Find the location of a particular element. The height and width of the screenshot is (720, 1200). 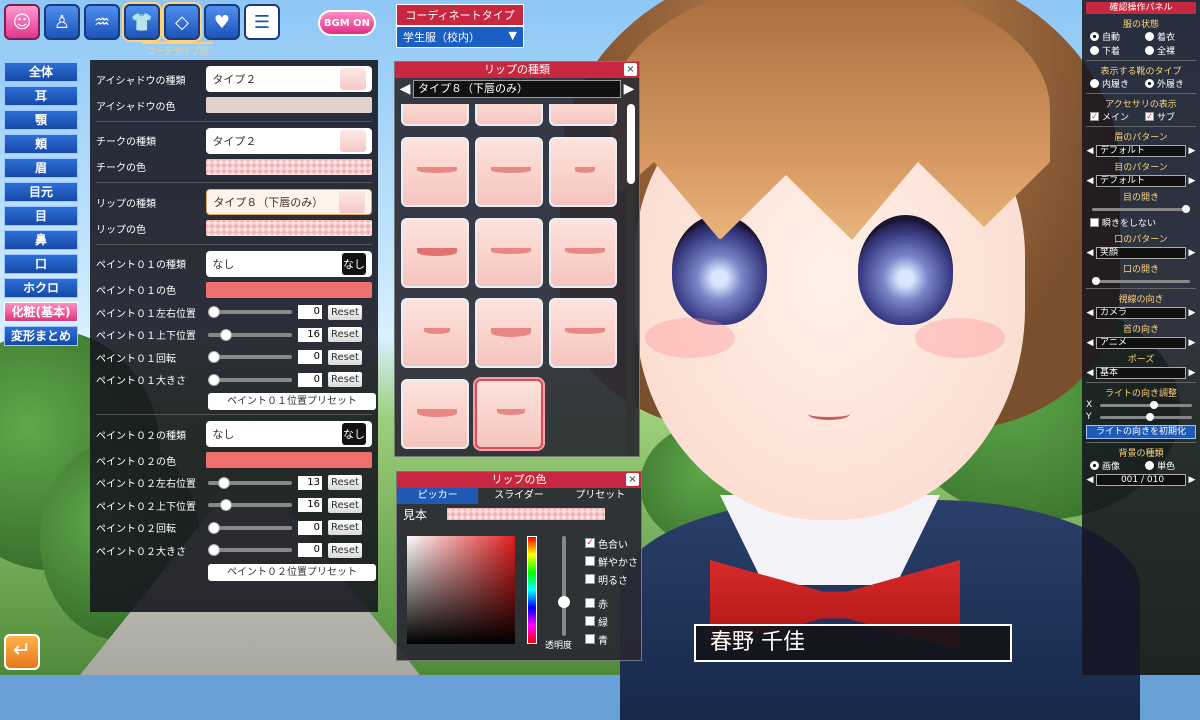

lip-color-swatch is located at coordinates (289, 228).